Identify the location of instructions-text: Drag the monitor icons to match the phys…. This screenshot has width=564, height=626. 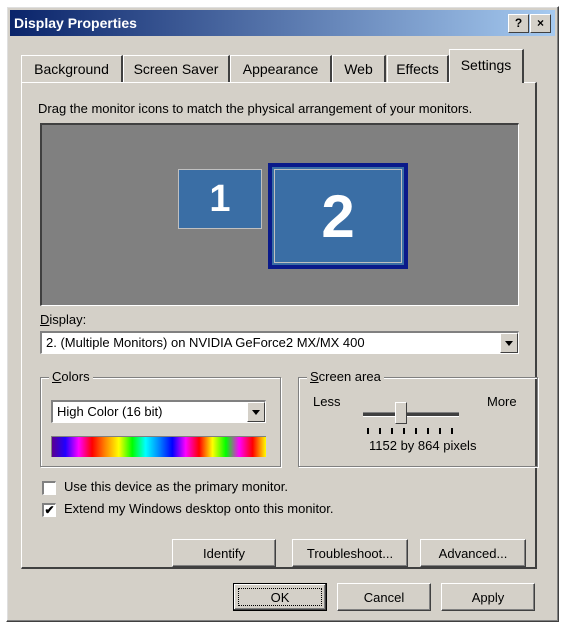
(255, 108).